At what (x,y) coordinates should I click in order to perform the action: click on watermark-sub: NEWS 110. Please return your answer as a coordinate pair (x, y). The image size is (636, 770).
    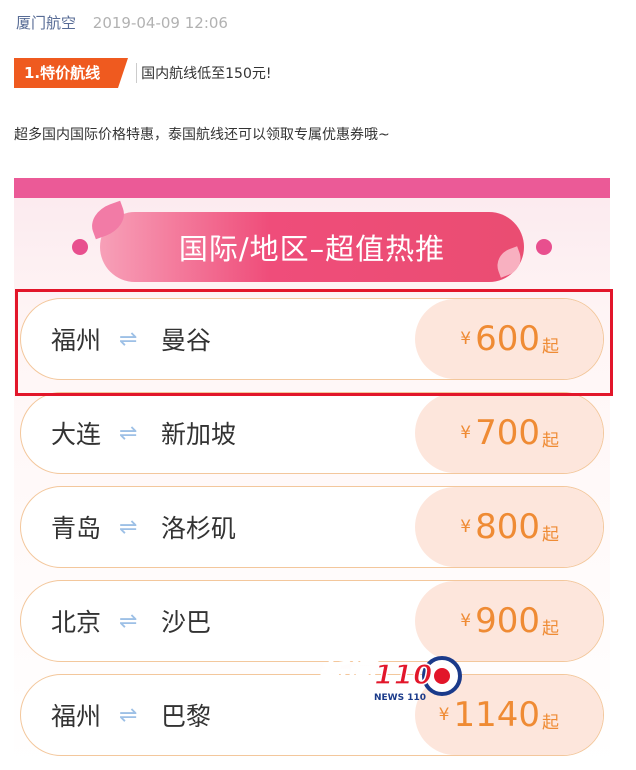
    Looking at the image, I should click on (400, 698).